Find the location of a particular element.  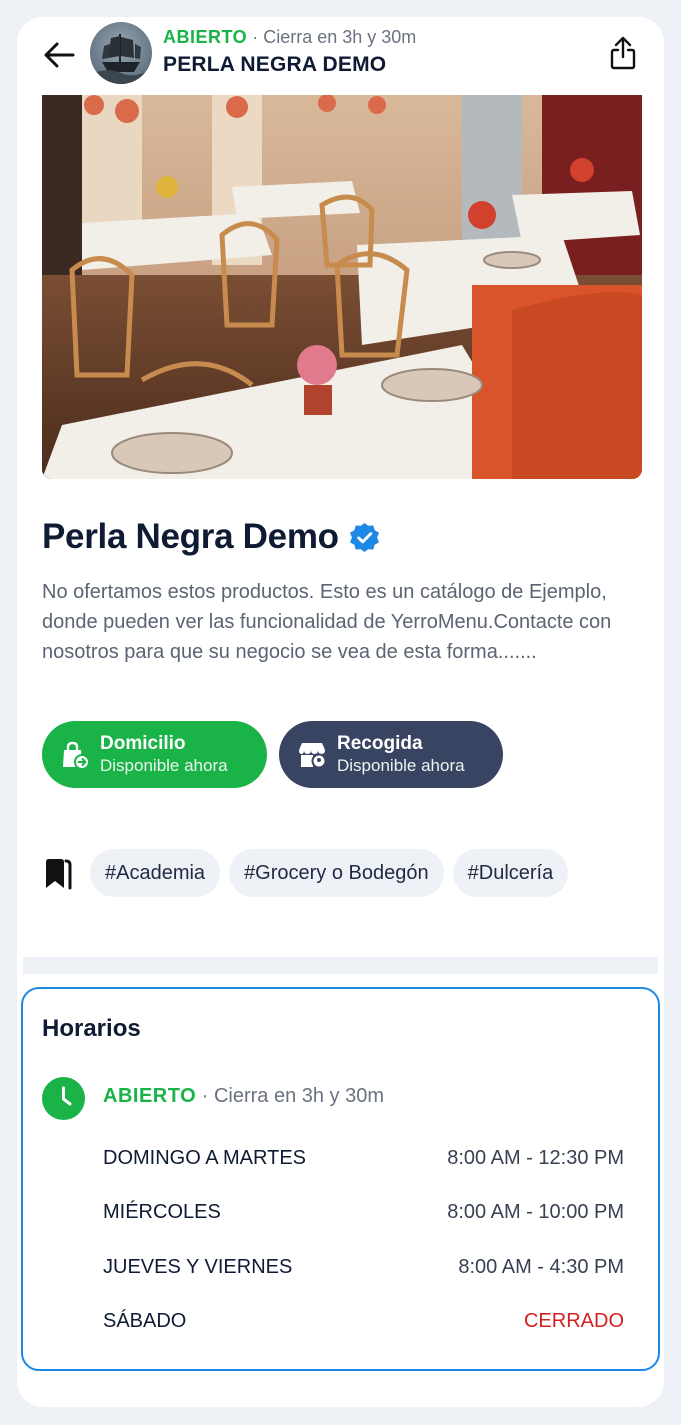

delivery-subtitle: Disponible ahora is located at coordinates (164, 765).